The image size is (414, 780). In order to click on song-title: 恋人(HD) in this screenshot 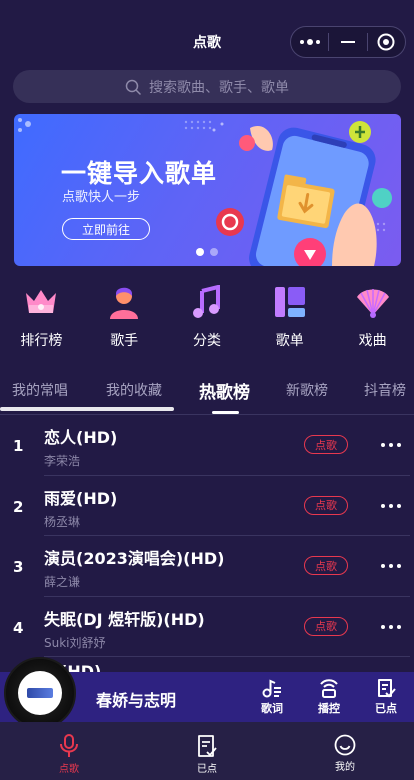, I will do `click(81, 437)`.